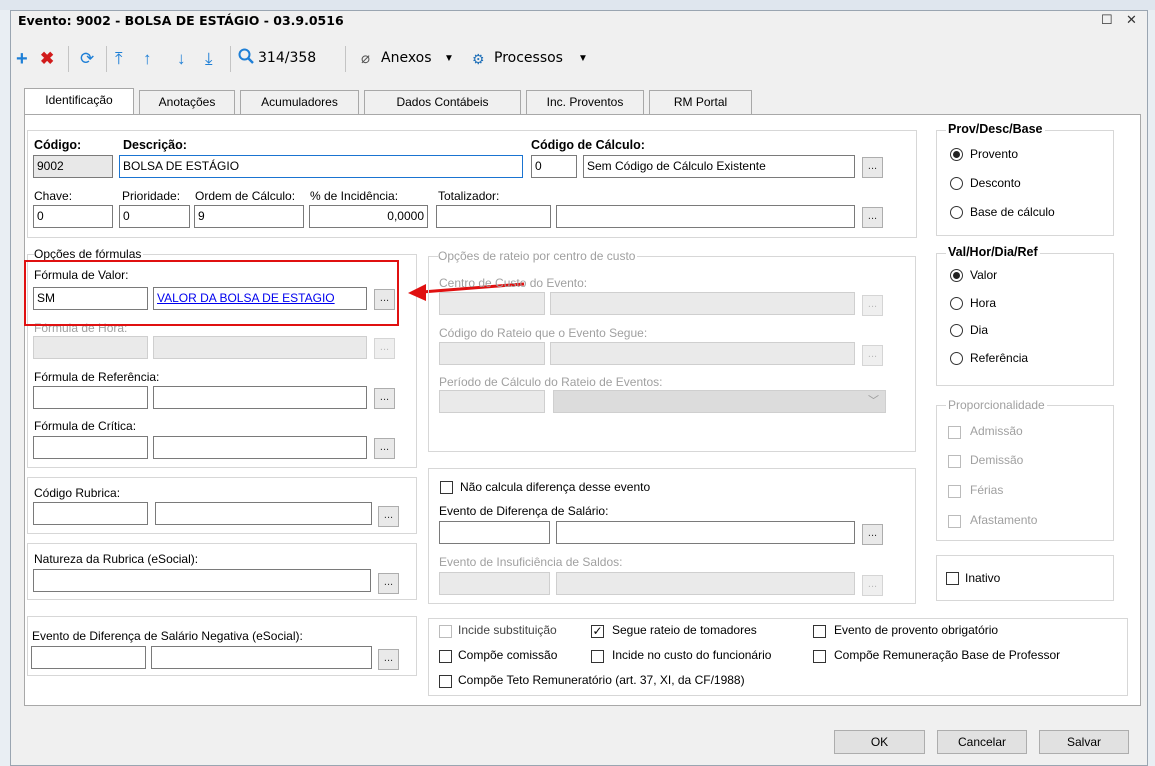 Image resolution: width=1155 pixels, height=766 pixels. I want to click on nao-calcula-label: Não calcula diferença desse evento, so click(555, 487).